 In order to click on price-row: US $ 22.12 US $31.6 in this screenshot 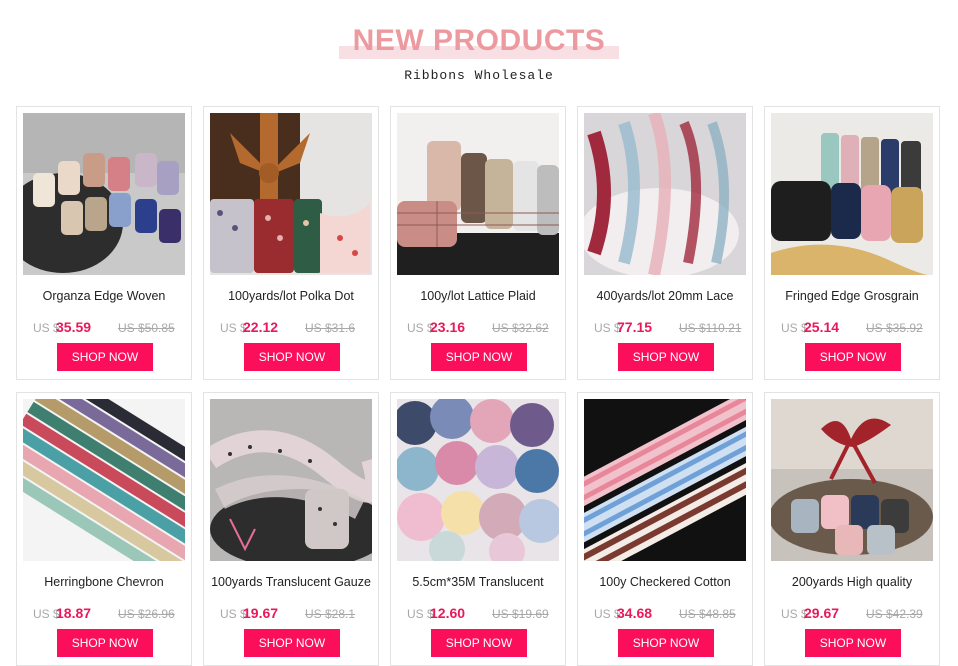, I will do `click(291, 328)`.